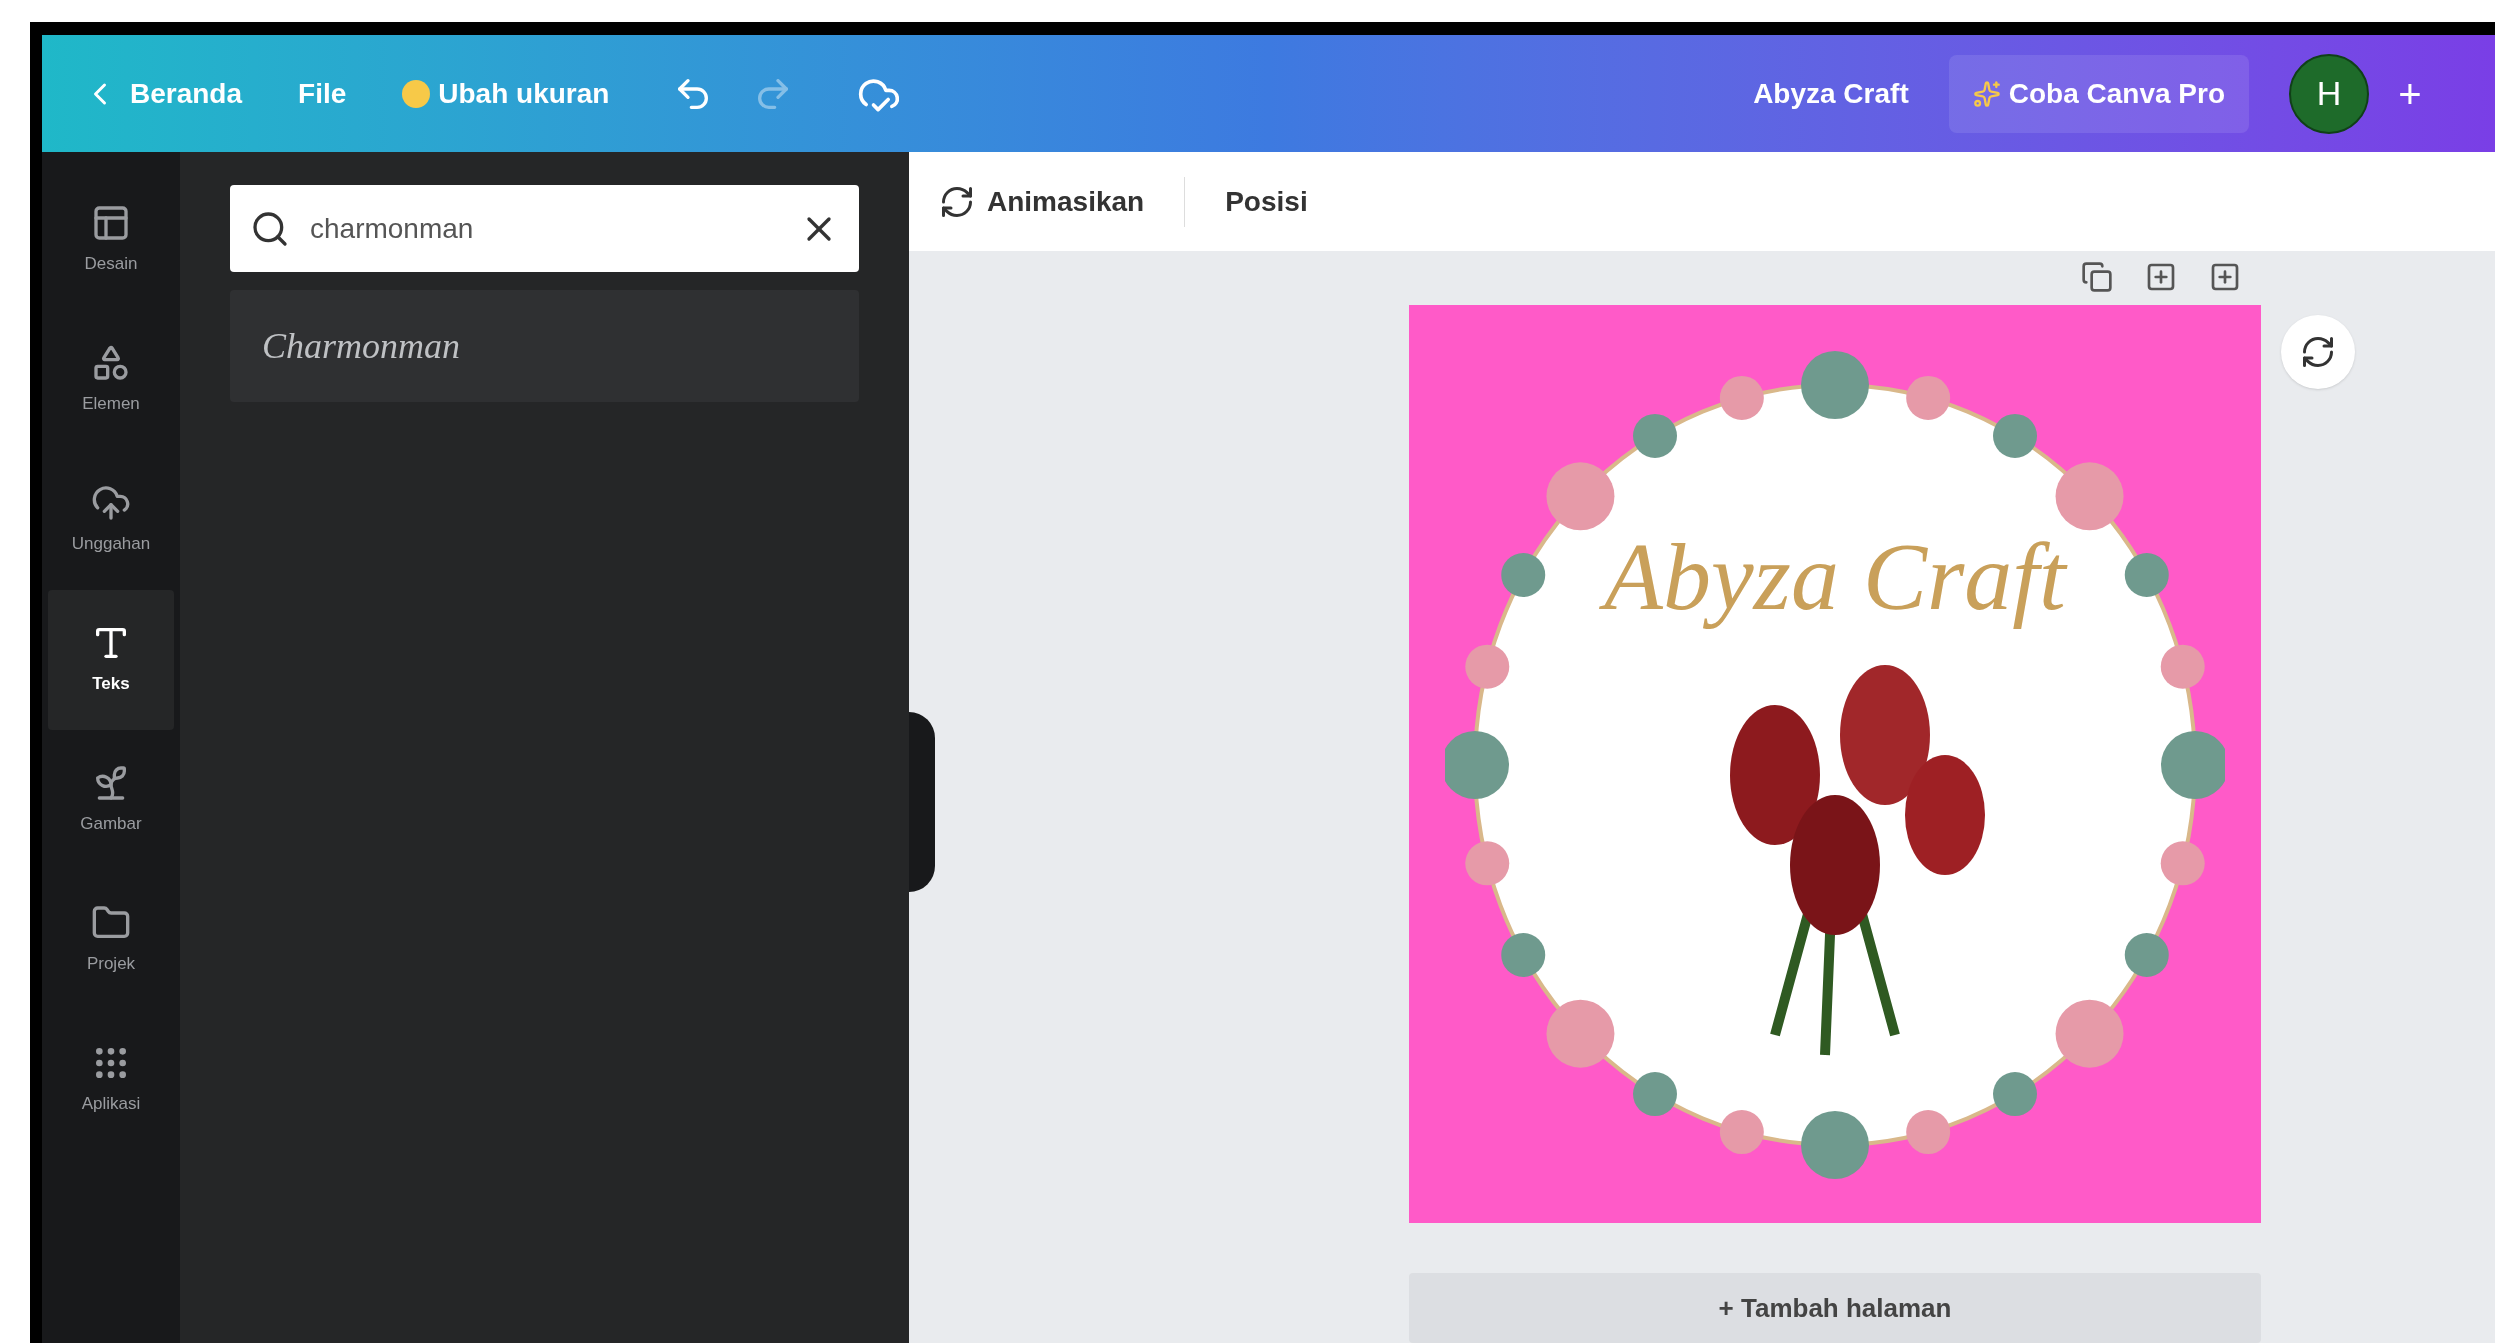 The image size is (2495, 1343). I want to click on search-input: charmonman, so click(544, 228).